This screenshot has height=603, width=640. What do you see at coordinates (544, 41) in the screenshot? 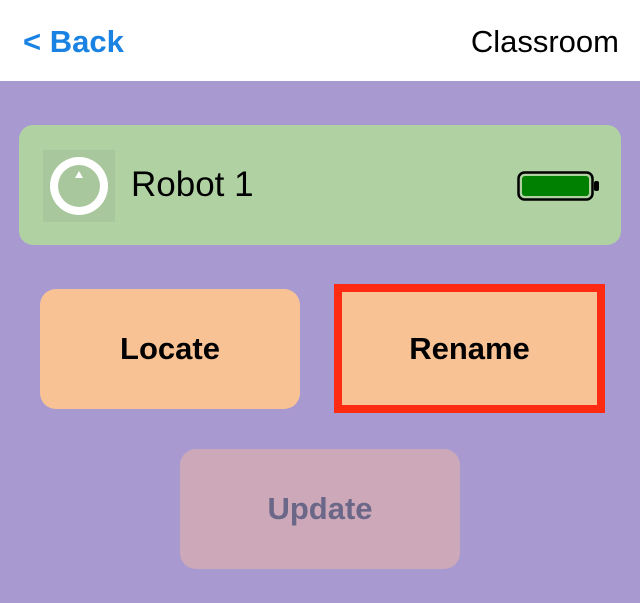
I see `page-title: Classroom` at bounding box center [544, 41].